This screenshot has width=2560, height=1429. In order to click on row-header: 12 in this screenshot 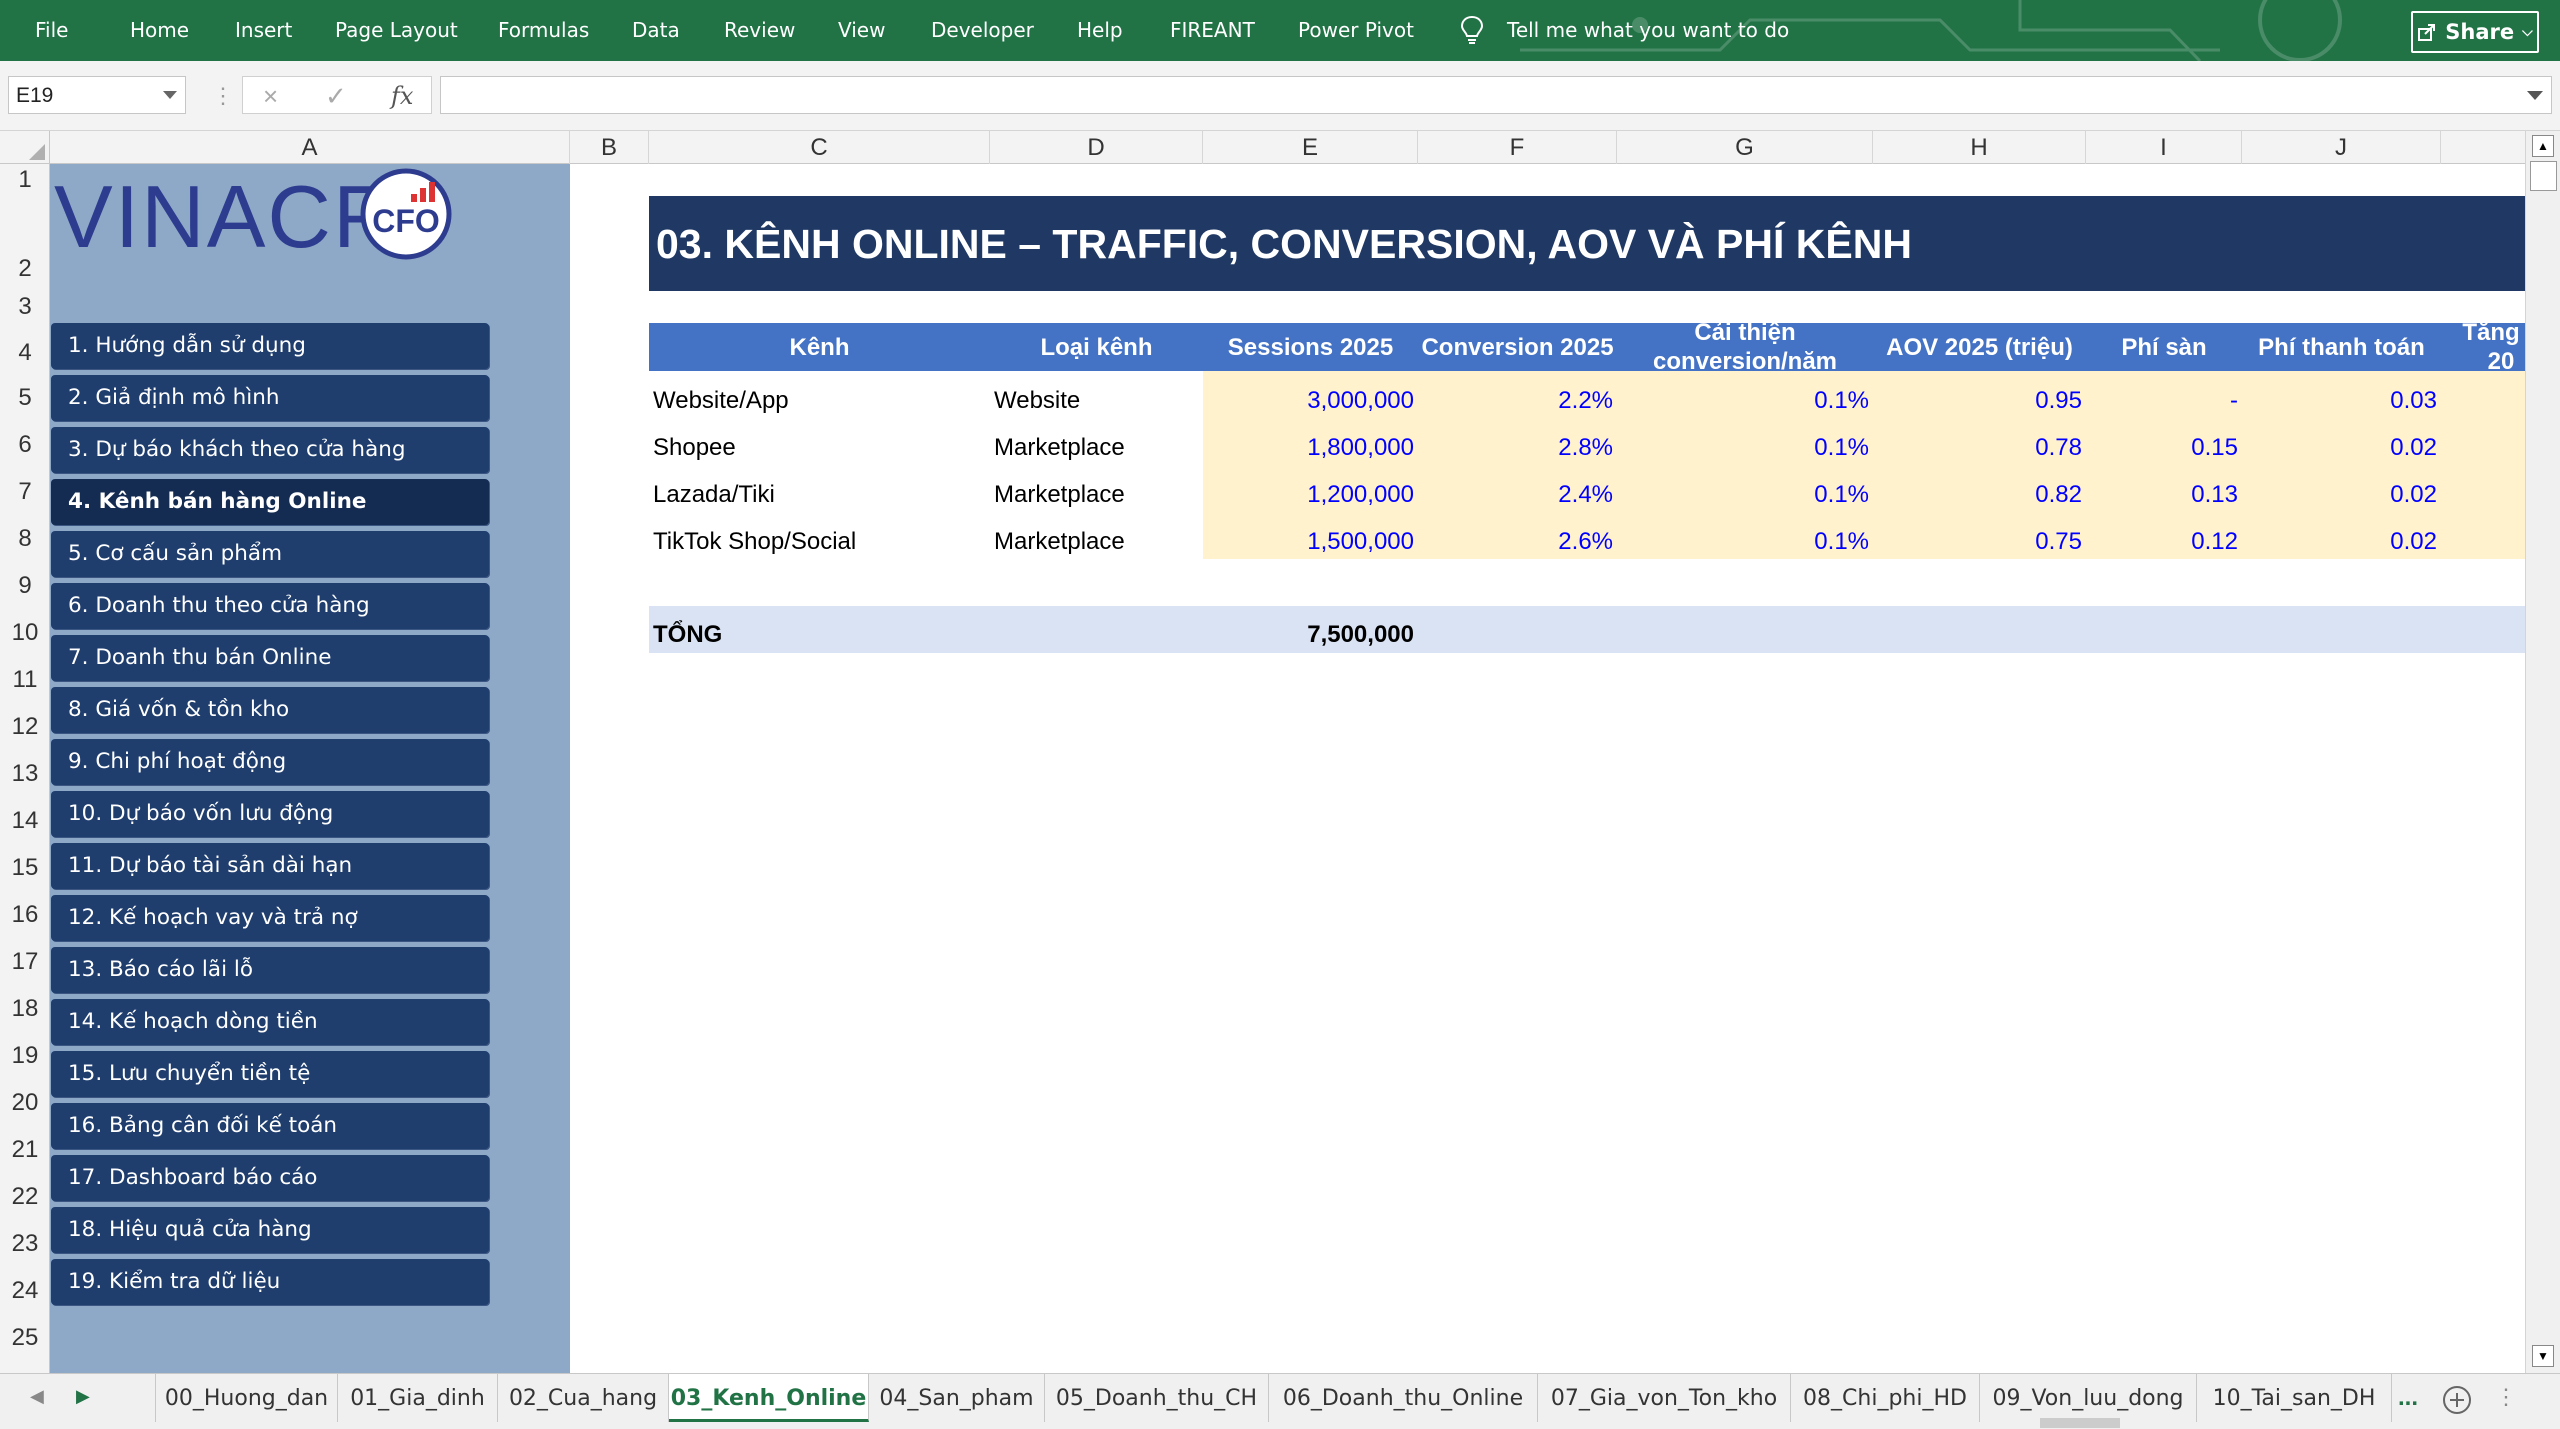, I will do `click(25, 723)`.